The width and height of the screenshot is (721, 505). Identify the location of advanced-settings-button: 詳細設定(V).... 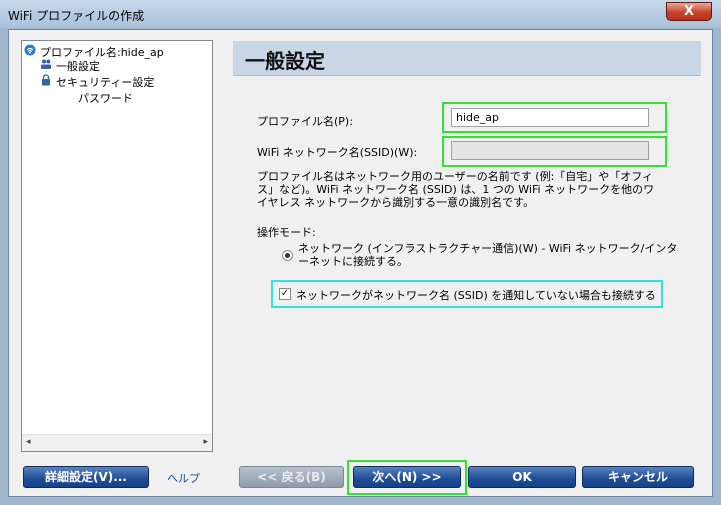
(86, 477).